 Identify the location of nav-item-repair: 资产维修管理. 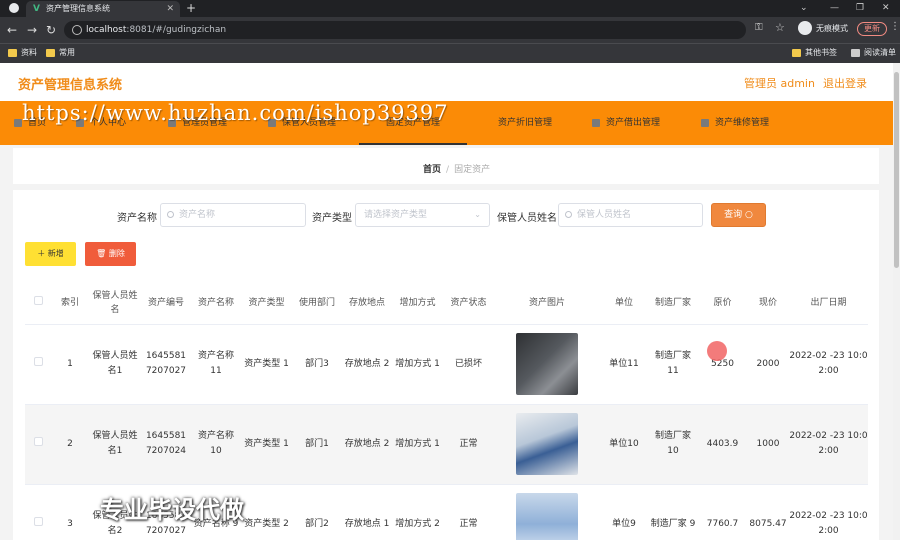
(735, 123).